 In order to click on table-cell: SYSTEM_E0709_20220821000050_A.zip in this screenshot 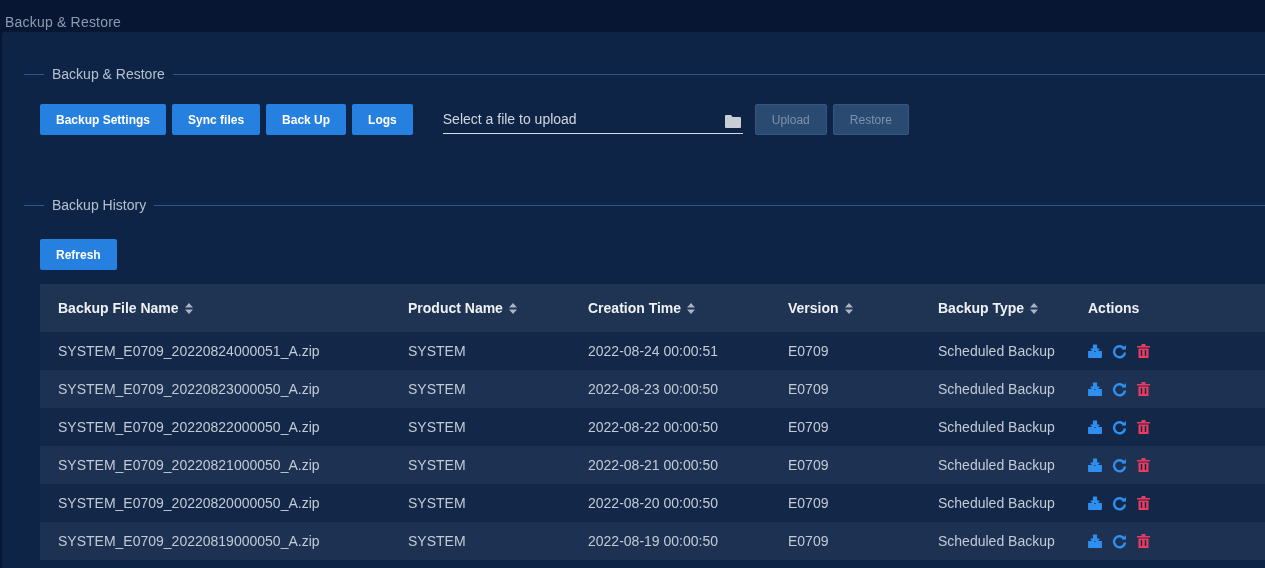, I will do `click(189, 465)`.